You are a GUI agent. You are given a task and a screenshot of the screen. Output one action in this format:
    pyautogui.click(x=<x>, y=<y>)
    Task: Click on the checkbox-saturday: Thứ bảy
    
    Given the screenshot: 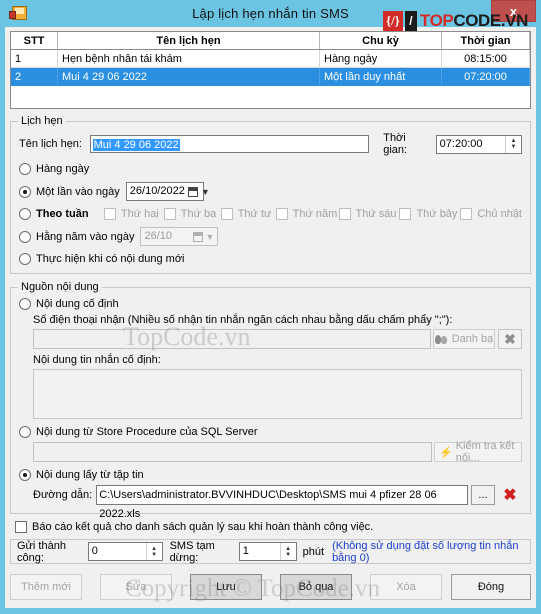 What is the action you would take?
    pyautogui.click(x=429, y=214)
    